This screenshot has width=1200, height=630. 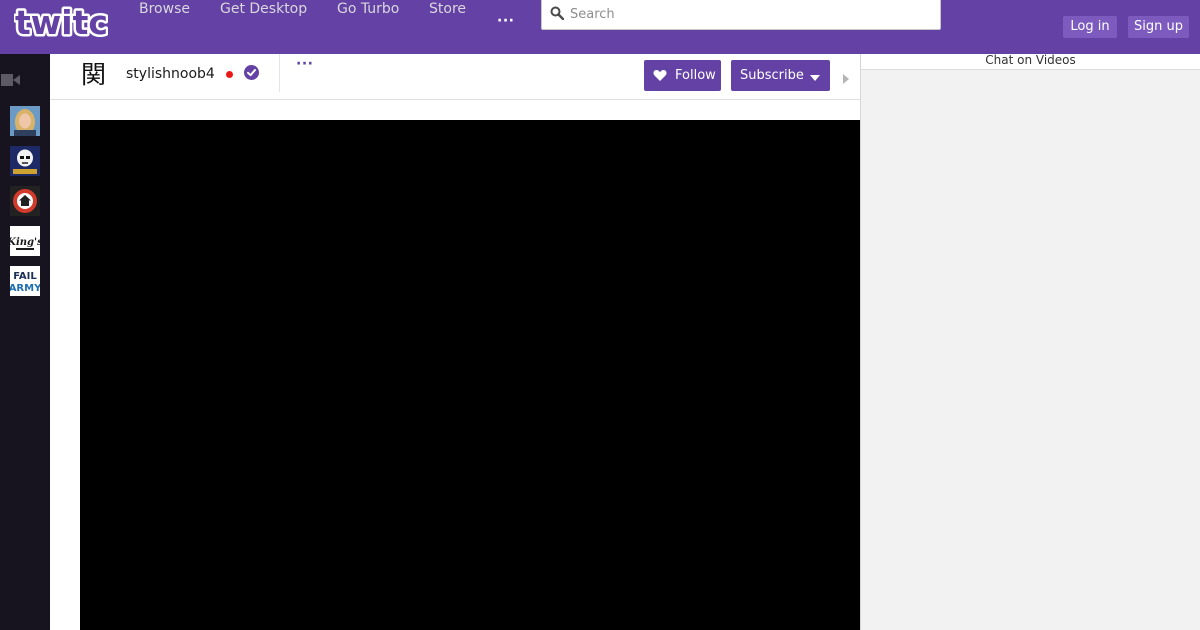 I want to click on nav-go-turbo-link: Go Turbo, so click(x=368, y=9).